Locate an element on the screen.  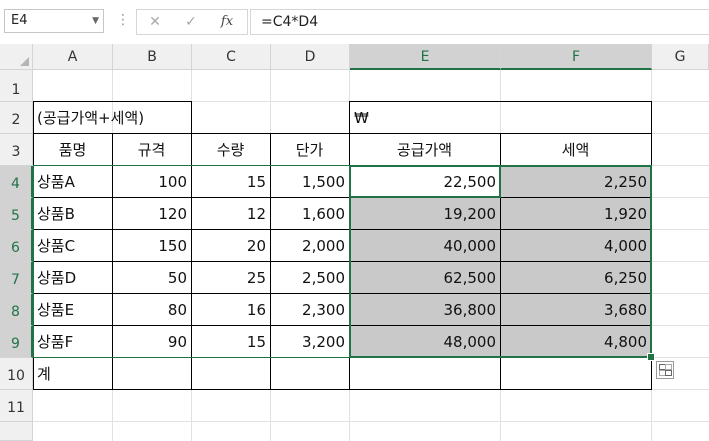
cell-d7: 2,500 is located at coordinates (309, 278).